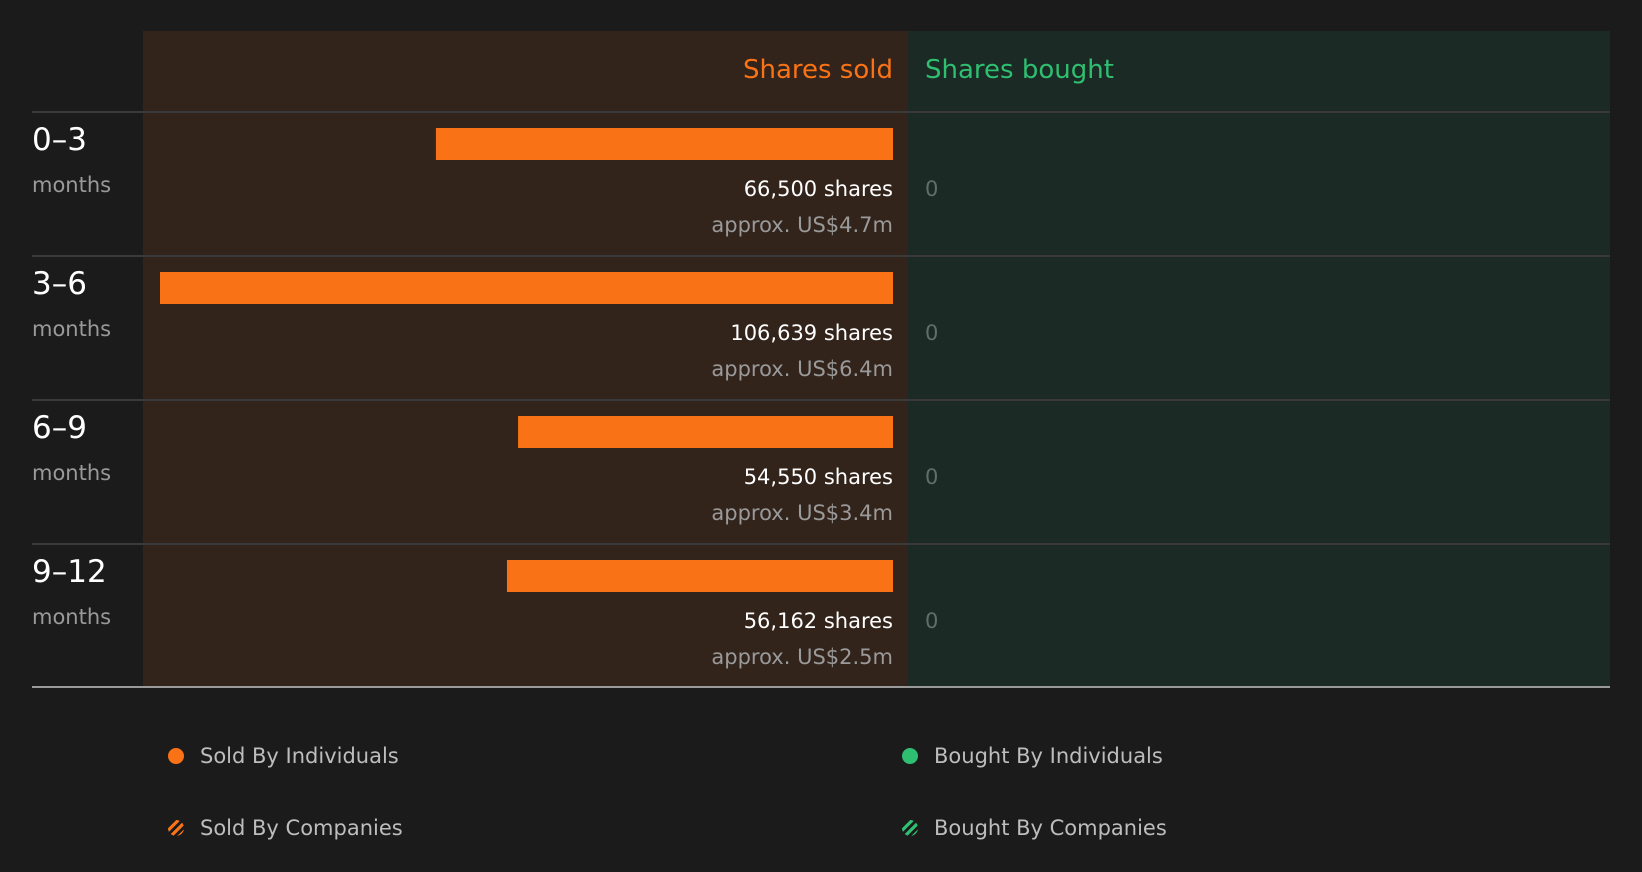 The width and height of the screenshot is (1642, 872). I want to click on legend-item-sold-companies: Sold By Companies, so click(285, 828).